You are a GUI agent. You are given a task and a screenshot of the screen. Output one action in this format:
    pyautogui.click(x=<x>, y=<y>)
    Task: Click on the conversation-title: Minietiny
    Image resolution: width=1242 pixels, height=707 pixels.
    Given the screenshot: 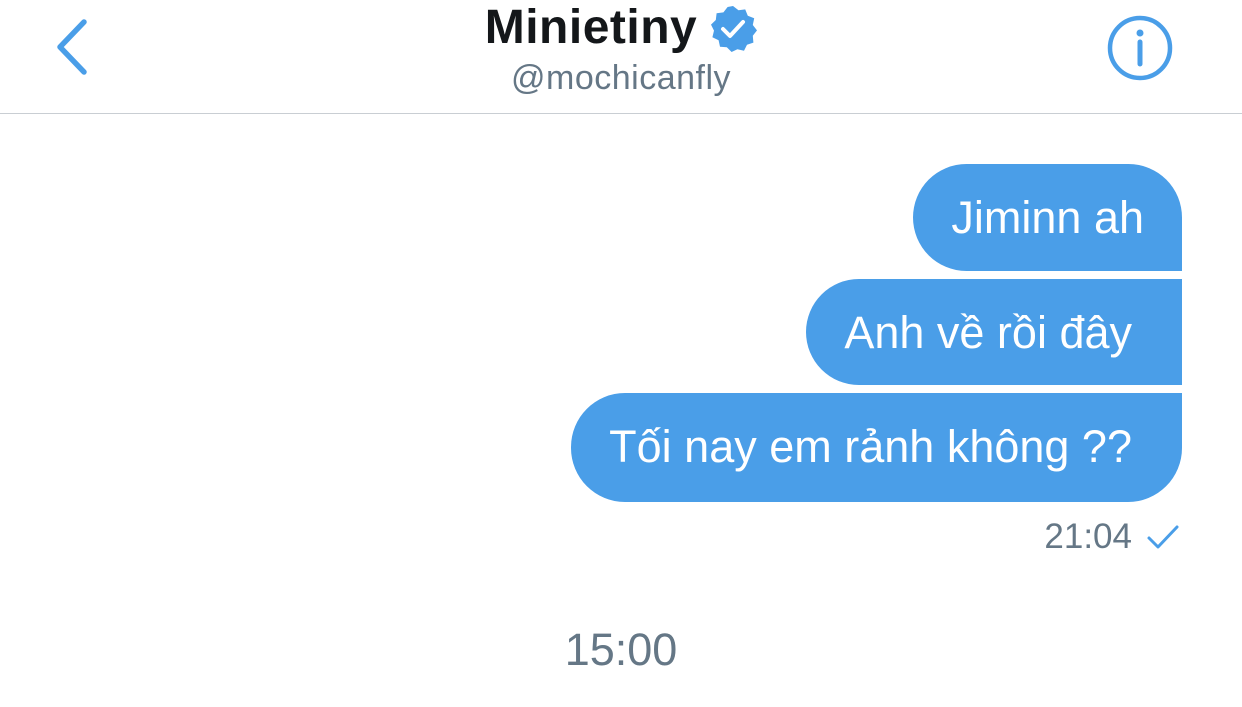 What is the action you would take?
    pyautogui.click(x=591, y=28)
    